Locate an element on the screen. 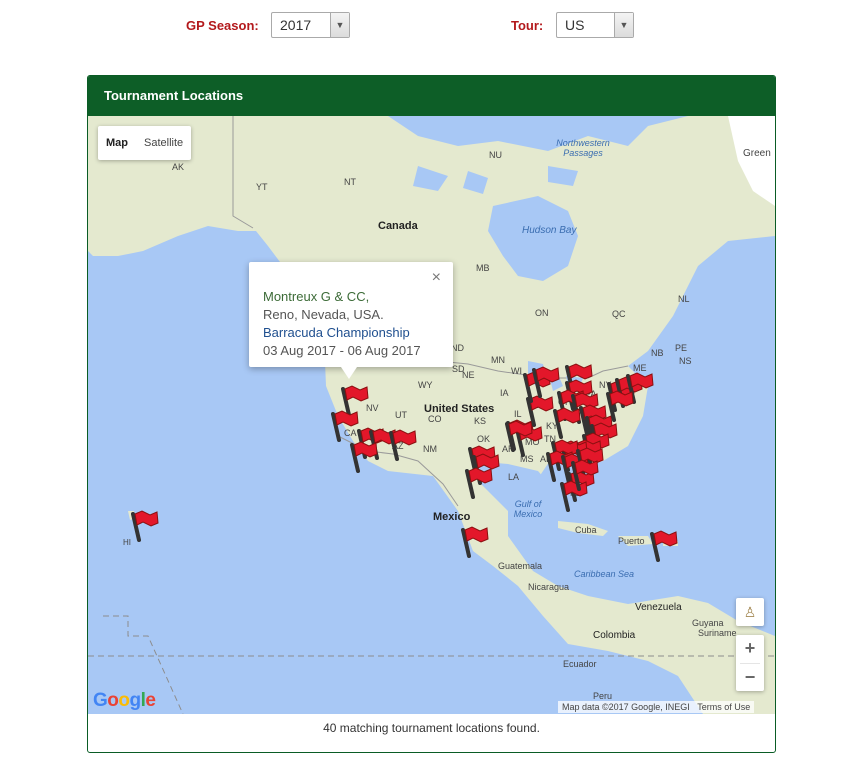  label-hudson-bay: Hudson Bay is located at coordinates (549, 230).